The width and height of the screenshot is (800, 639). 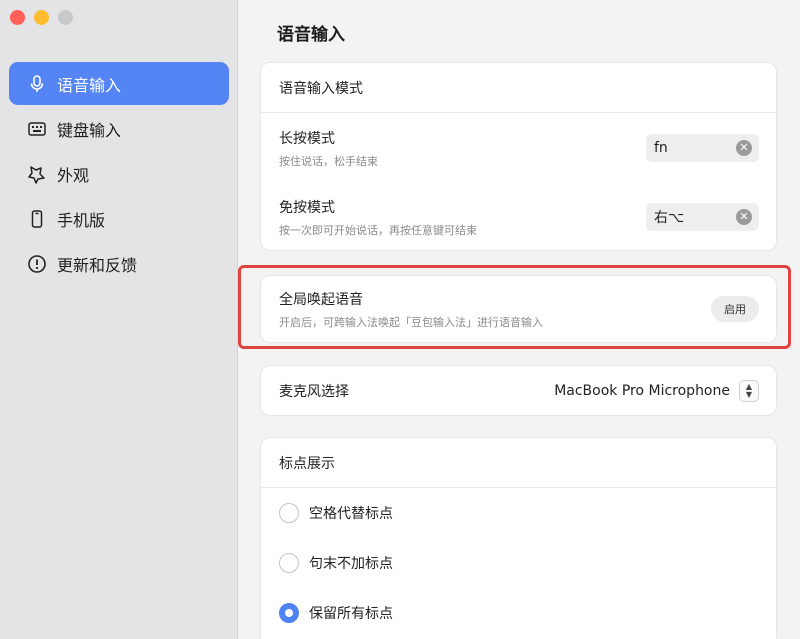 I want to click on key-value: 右⌥, so click(x=669, y=218).